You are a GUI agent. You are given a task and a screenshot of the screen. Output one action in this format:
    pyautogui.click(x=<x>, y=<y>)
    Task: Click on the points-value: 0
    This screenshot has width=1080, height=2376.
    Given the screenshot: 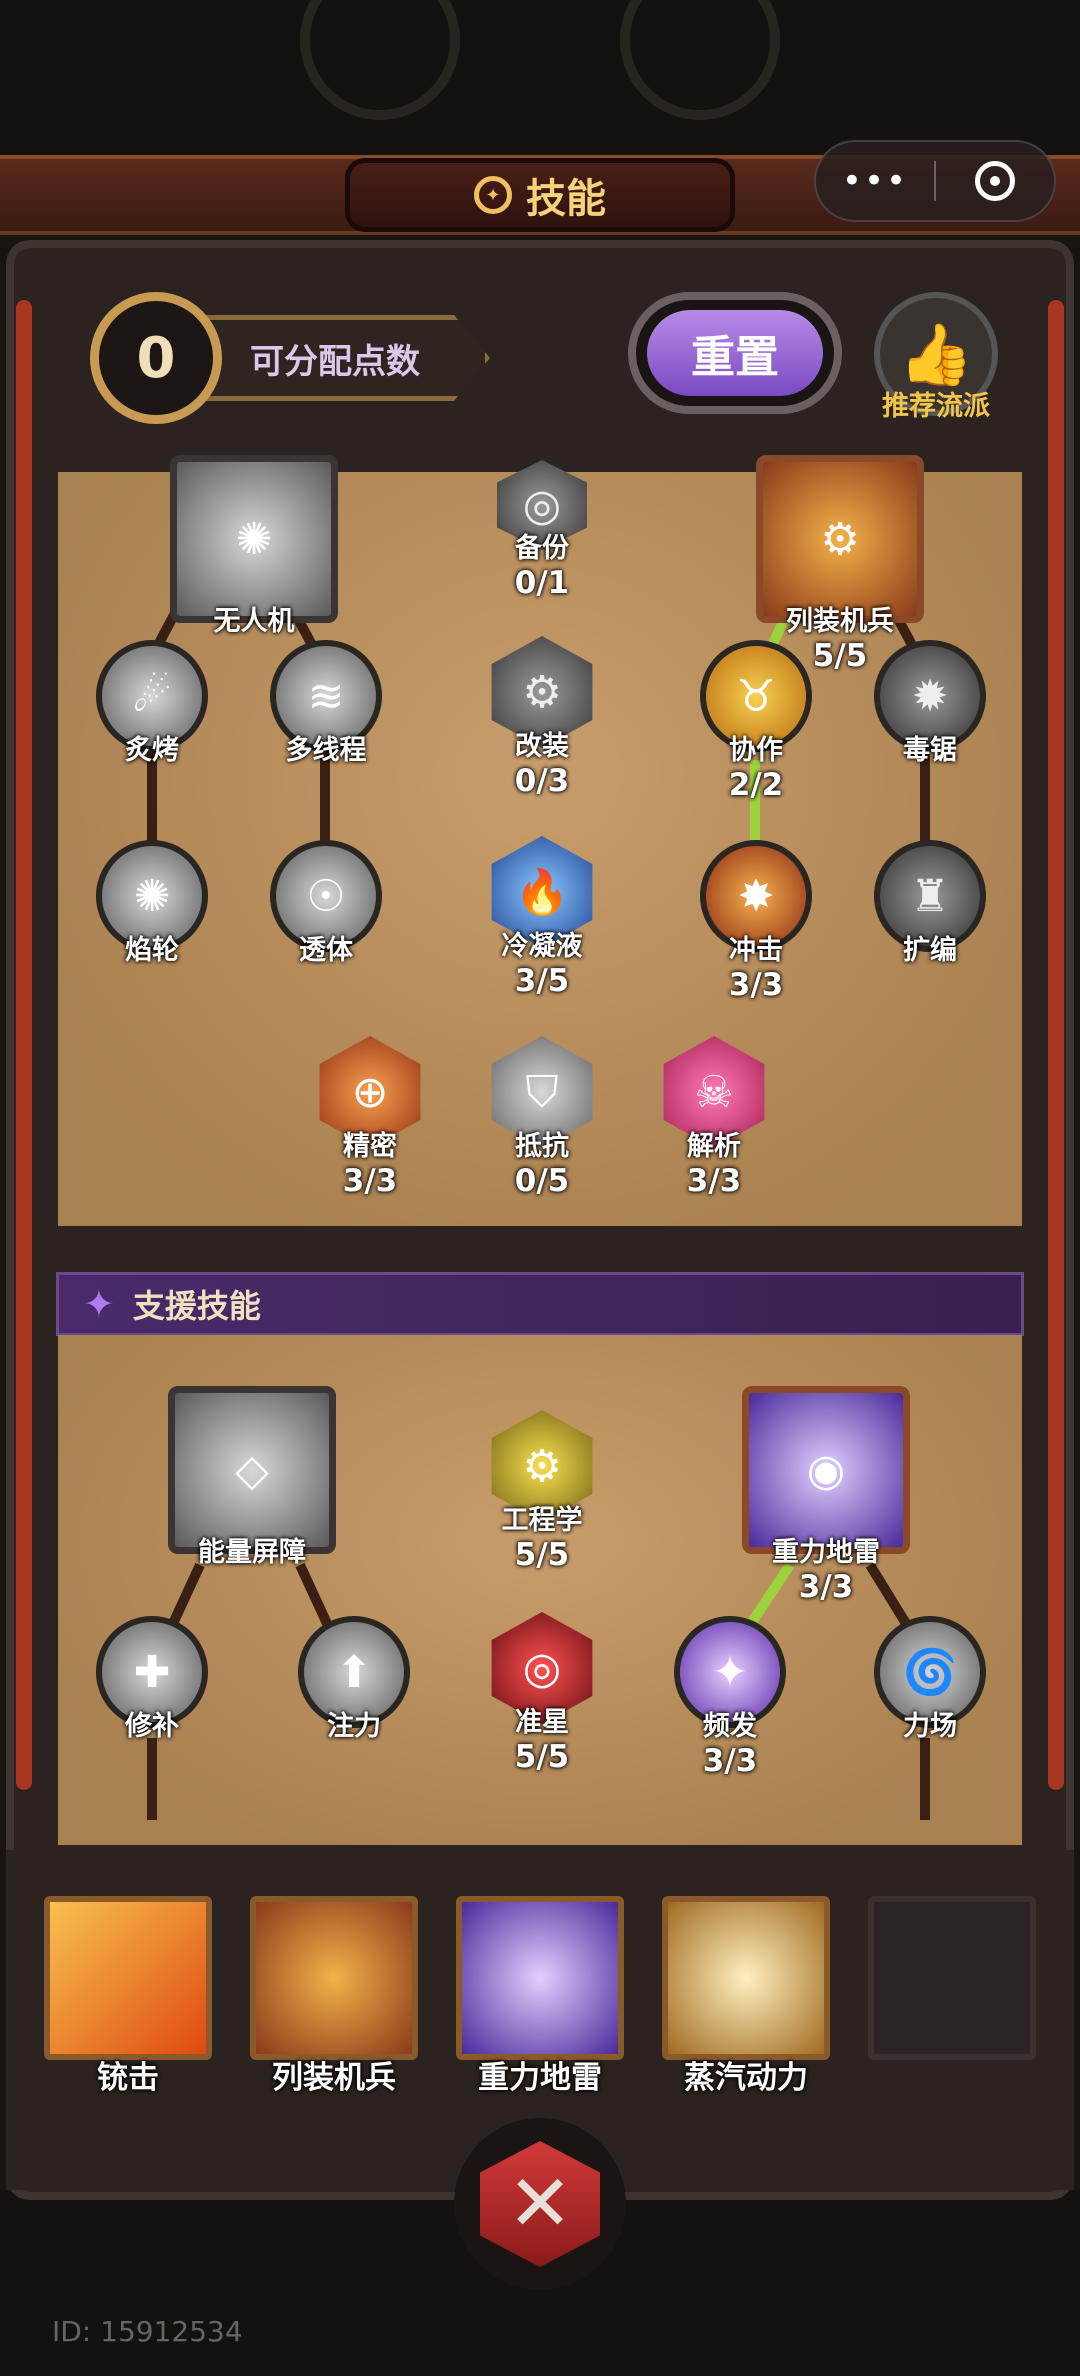 What is the action you would take?
    pyautogui.click(x=156, y=358)
    